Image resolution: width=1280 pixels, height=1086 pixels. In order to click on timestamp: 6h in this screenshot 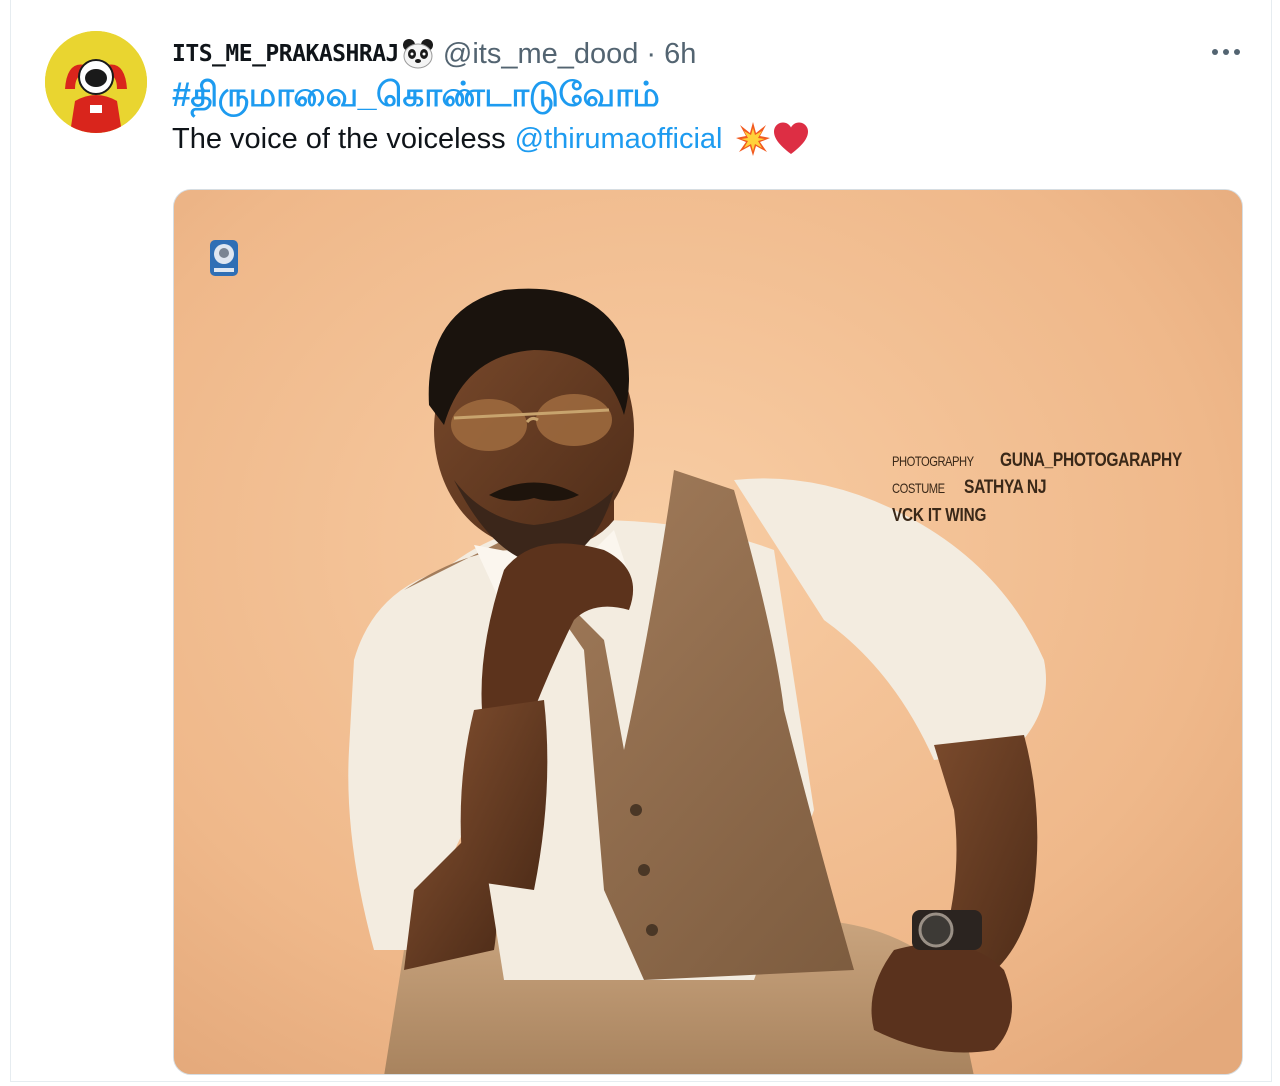, I will do `click(680, 54)`.